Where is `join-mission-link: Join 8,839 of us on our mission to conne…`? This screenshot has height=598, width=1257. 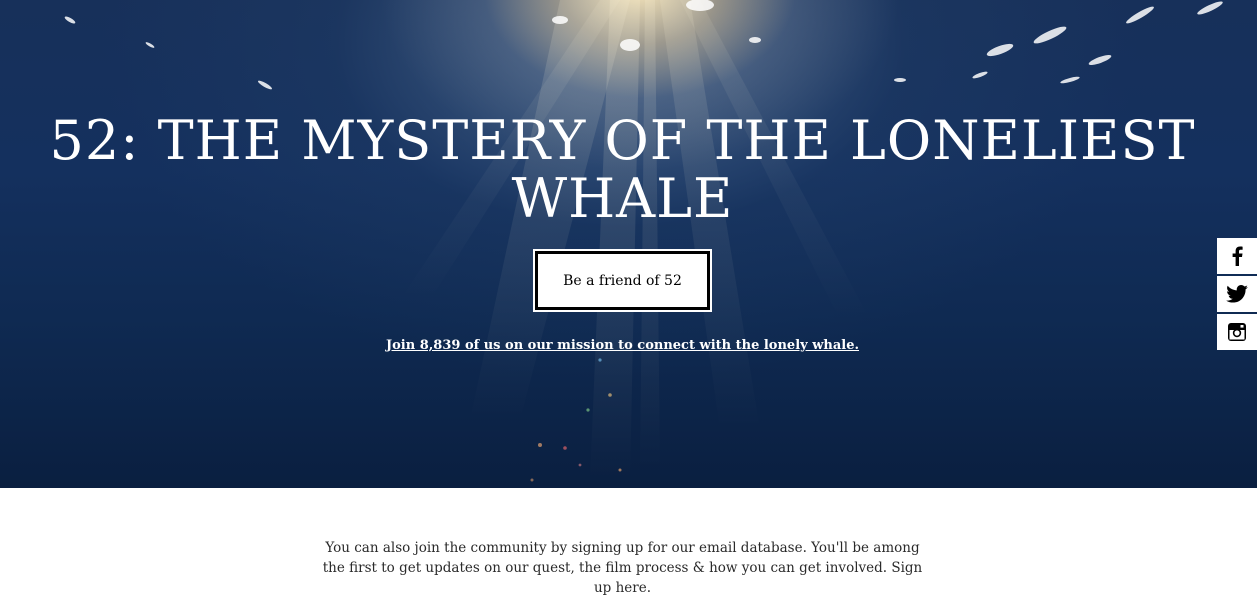
join-mission-link: Join 8,839 of us on our mission to conne… is located at coordinates (622, 345).